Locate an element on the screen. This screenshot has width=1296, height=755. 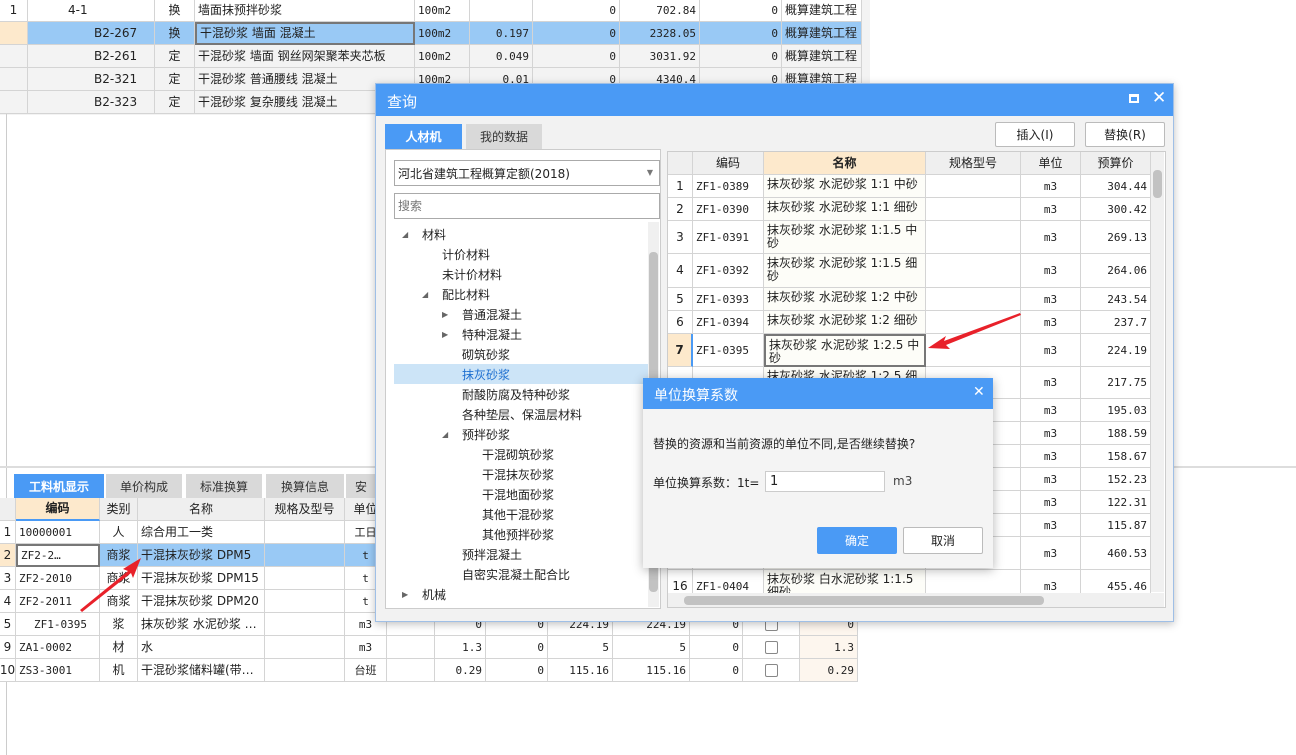
red-arrow-left is located at coordinates (110, 585).